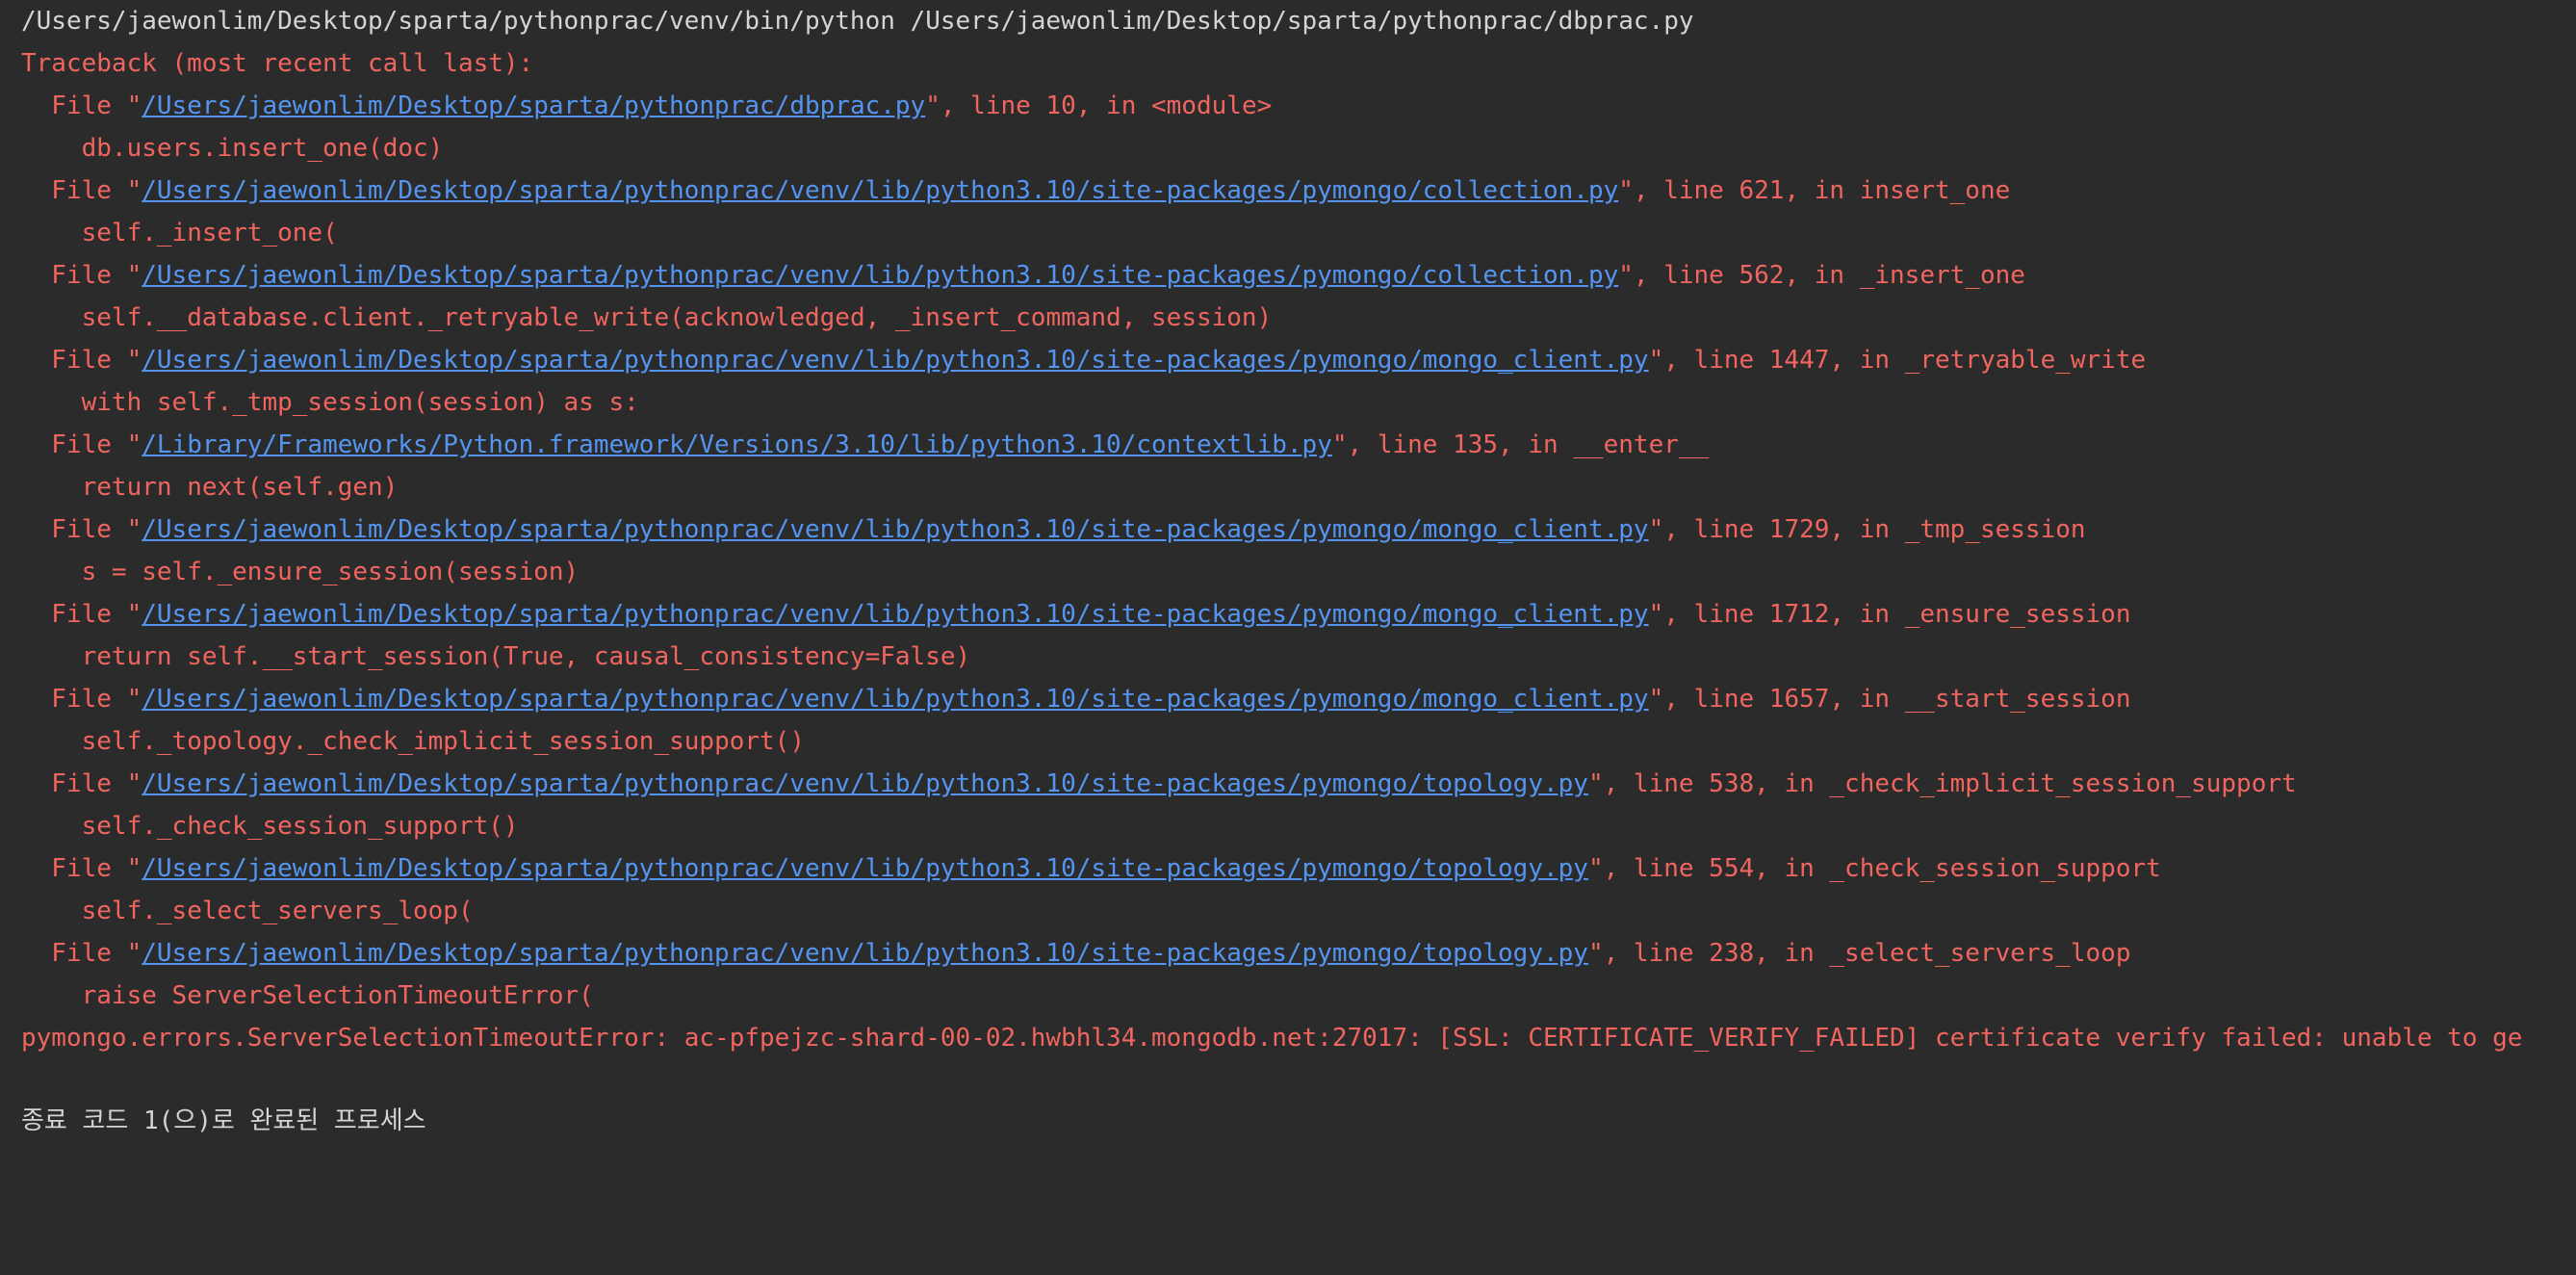 The height and width of the screenshot is (1275, 2576). What do you see at coordinates (263, 148) in the screenshot?
I see `frame-code: db.users.insert_one(doc)` at bounding box center [263, 148].